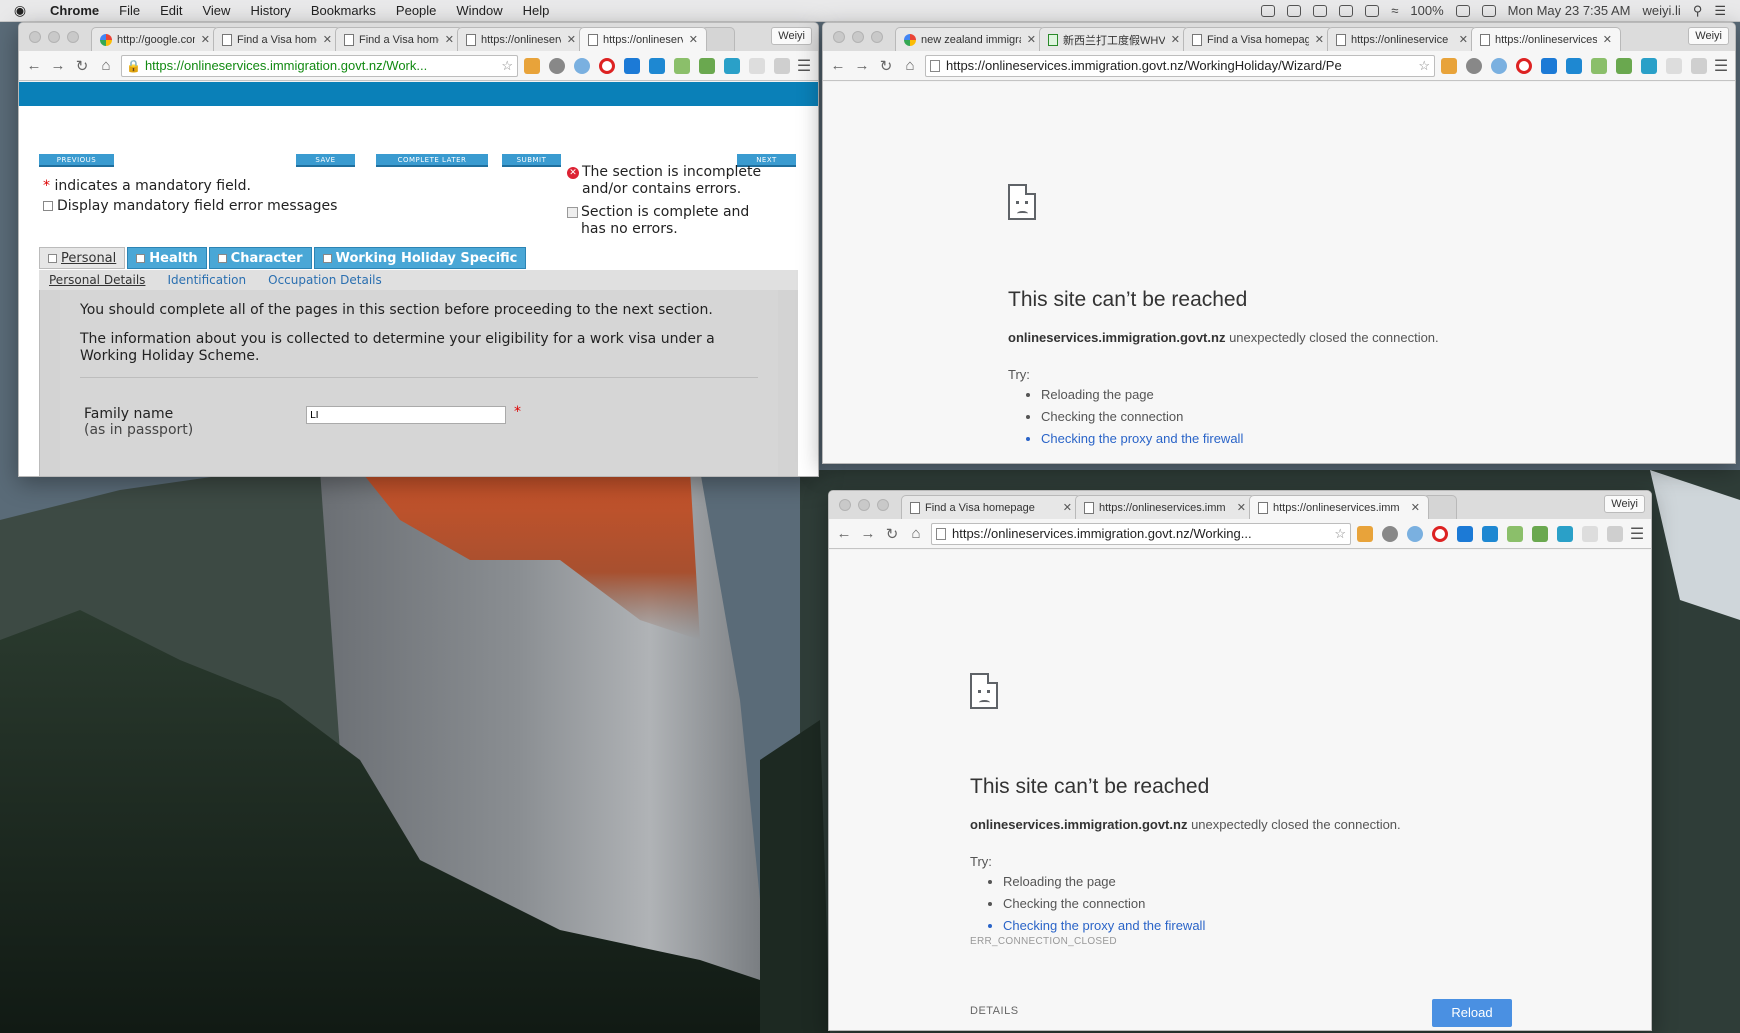  What do you see at coordinates (1268, 10) in the screenshot?
I see `word-icon` at bounding box center [1268, 10].